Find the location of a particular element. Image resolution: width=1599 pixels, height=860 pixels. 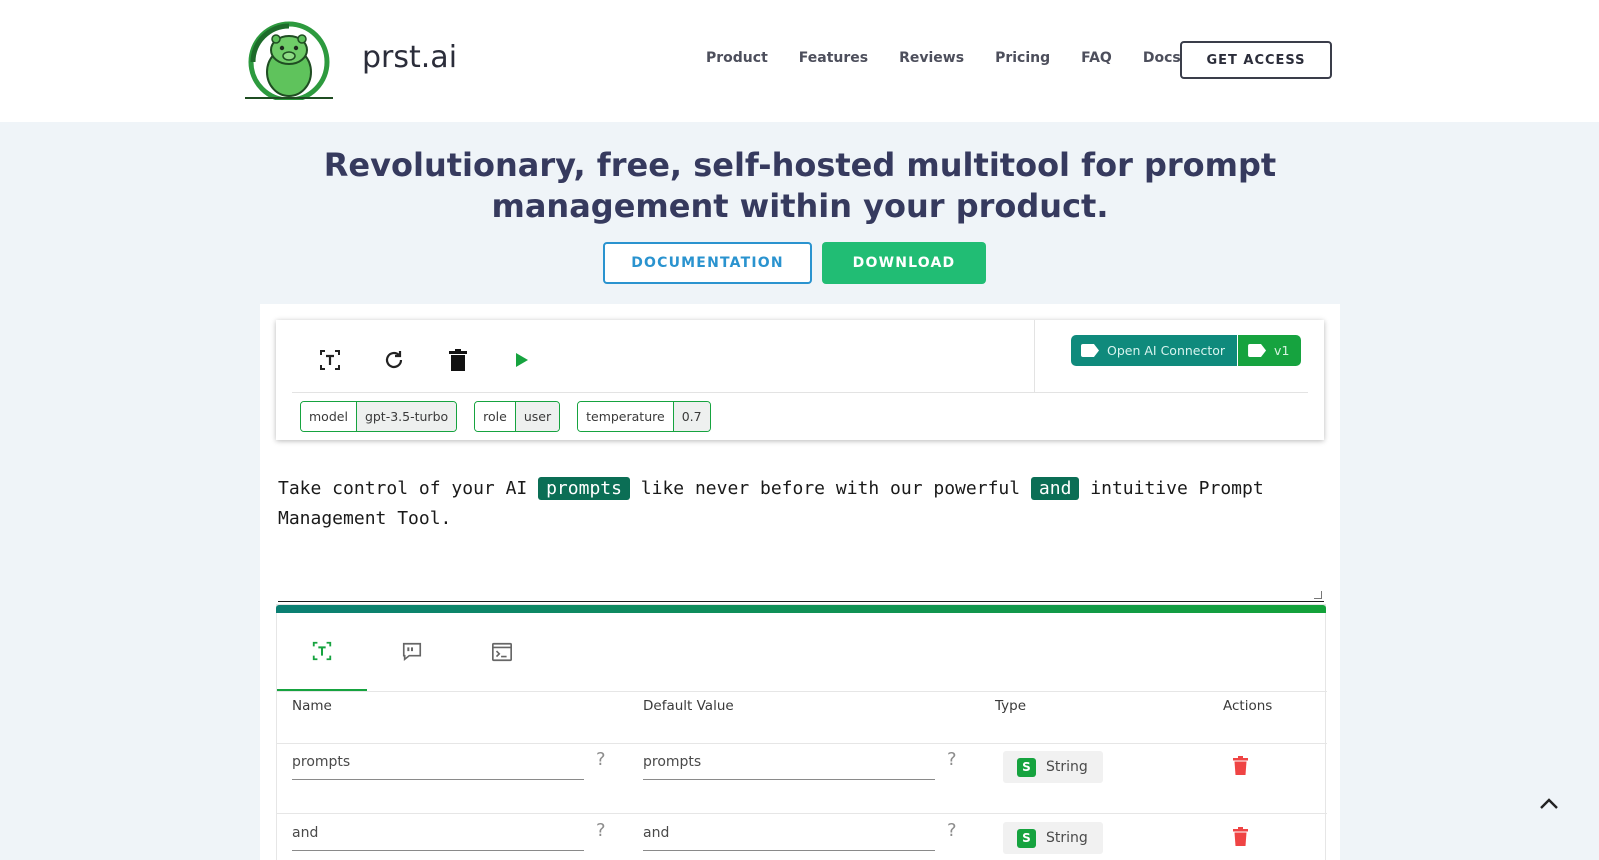

variables-tabs is located at coordinates (412, 652).